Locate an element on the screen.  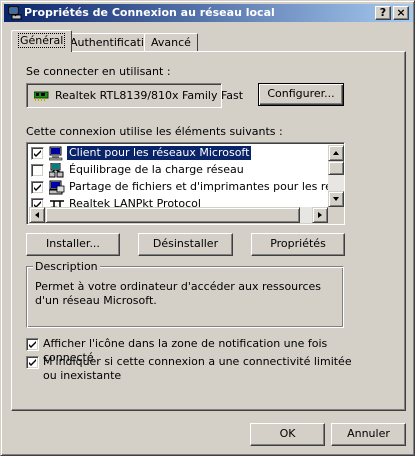
cancel-button-label: Annuler is located at coordinates (368, 433).